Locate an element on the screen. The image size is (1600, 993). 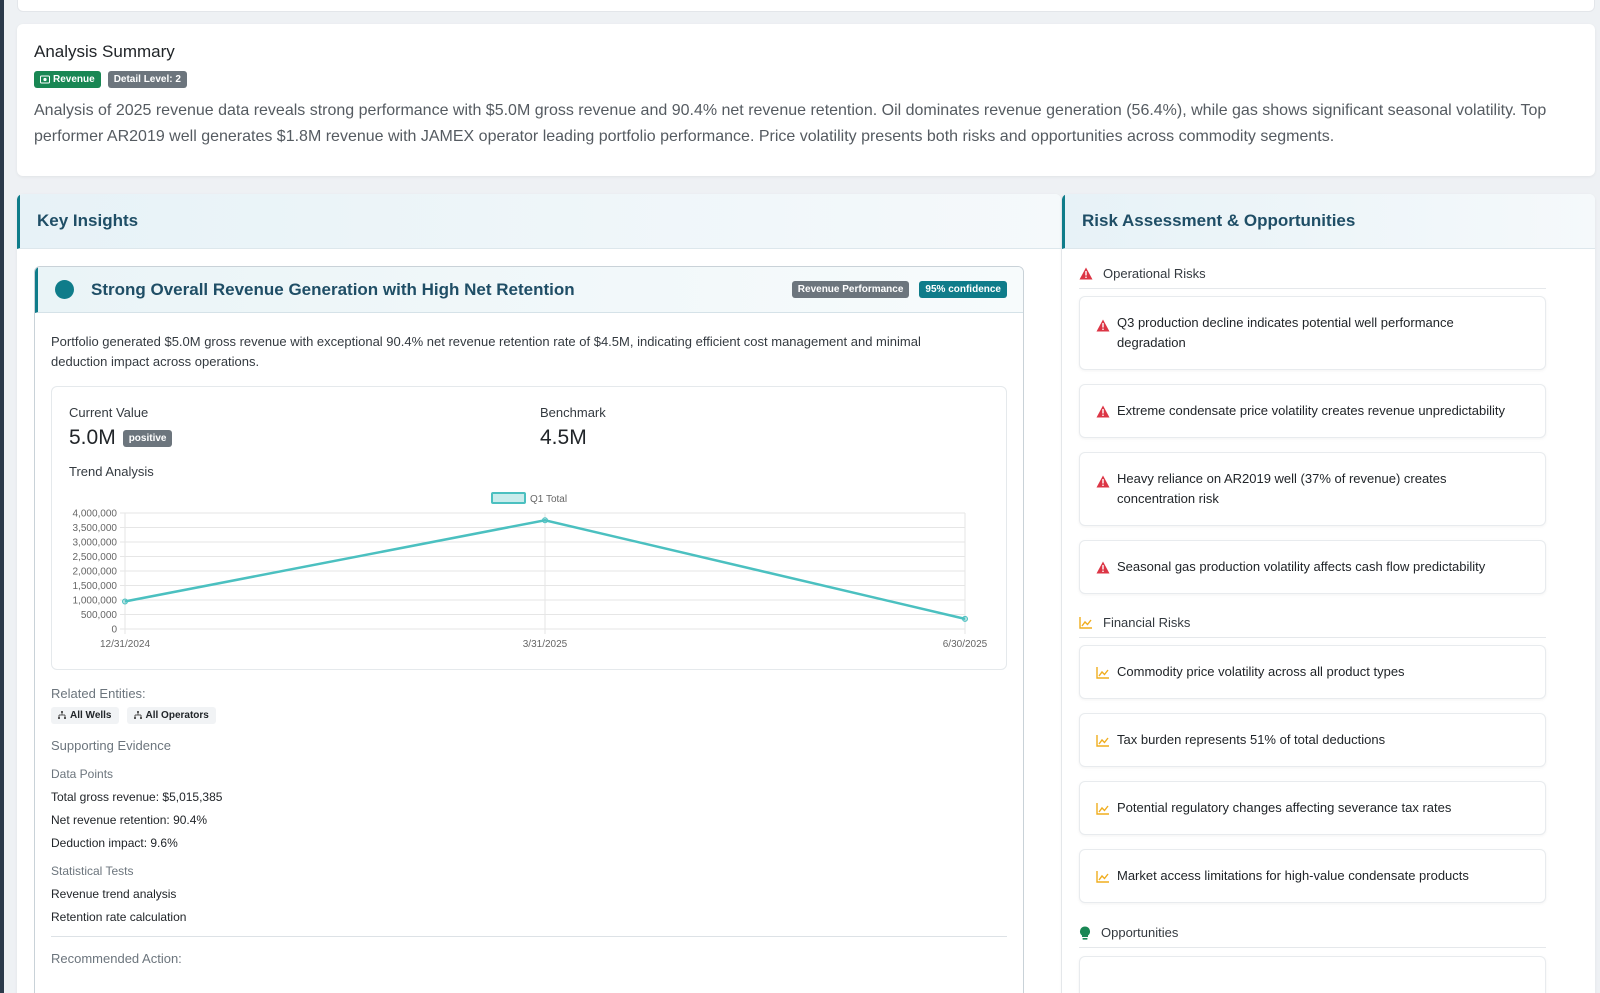
current-value-metric: Current Value 5.0M positive is located at coordinates (121, 427).